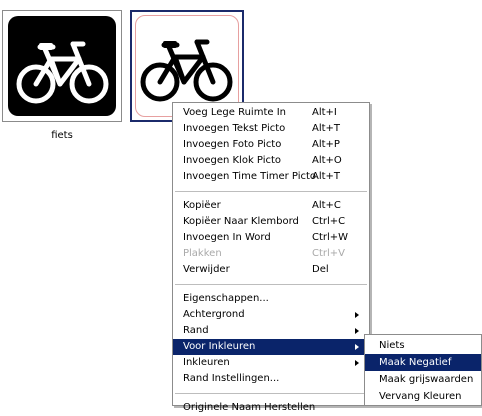  What do you see at coordinates (271, 206) in the screenshot?
I see `menu-item-kopieer: Kopiëer Alt+C` at bounding box center [271, 206].